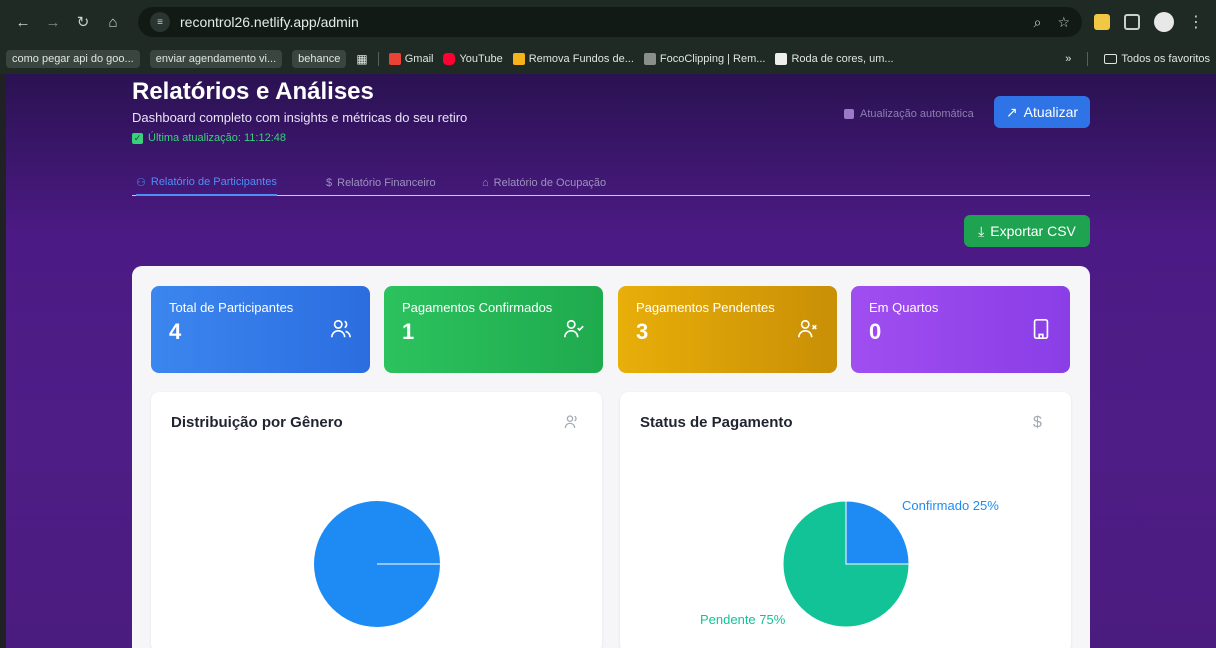  Describe the element at coordinates (544, 183) in the screenshot. I see `tab-occupancy: ⌂ Relatório de Ocupação` at that location.